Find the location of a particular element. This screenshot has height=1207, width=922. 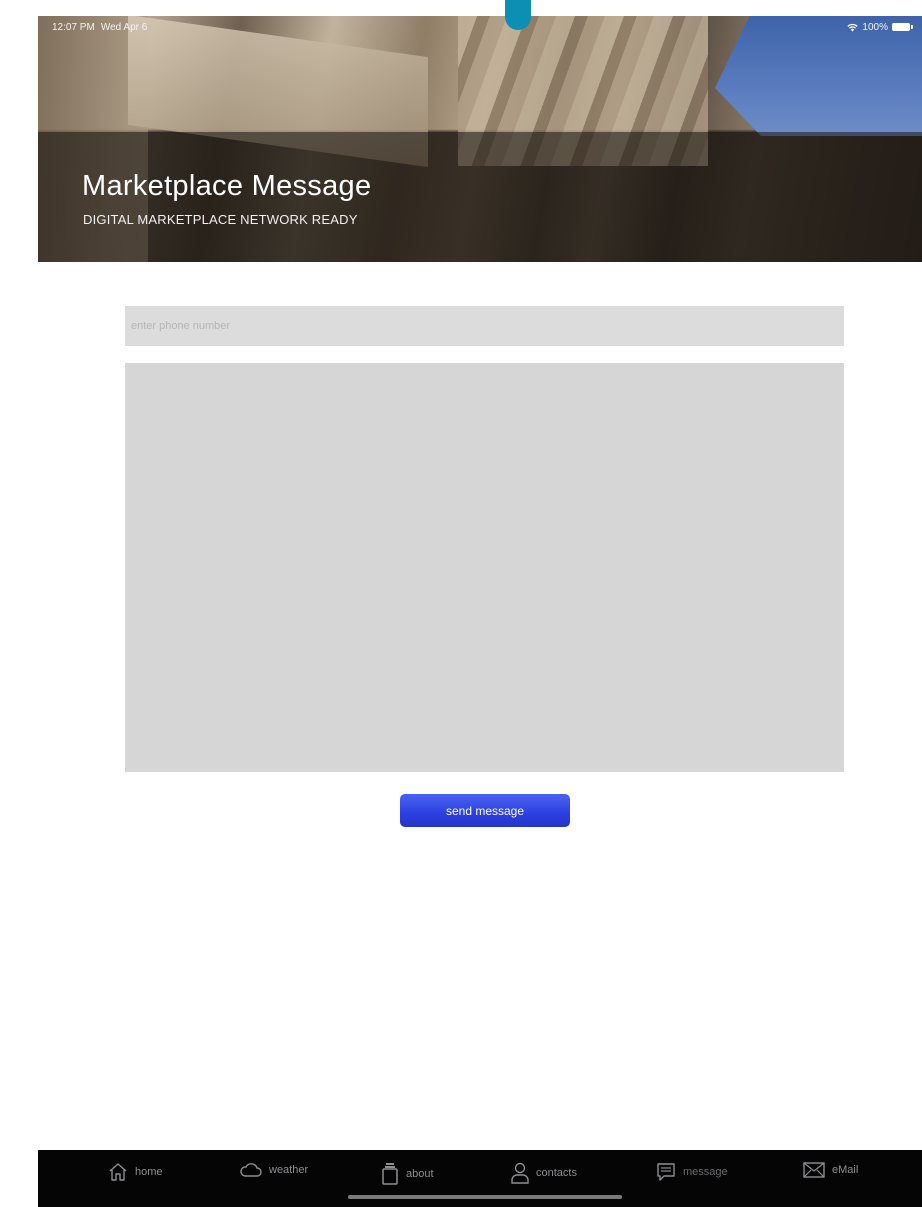

home-indicator is located at coordinates (485, 1197).